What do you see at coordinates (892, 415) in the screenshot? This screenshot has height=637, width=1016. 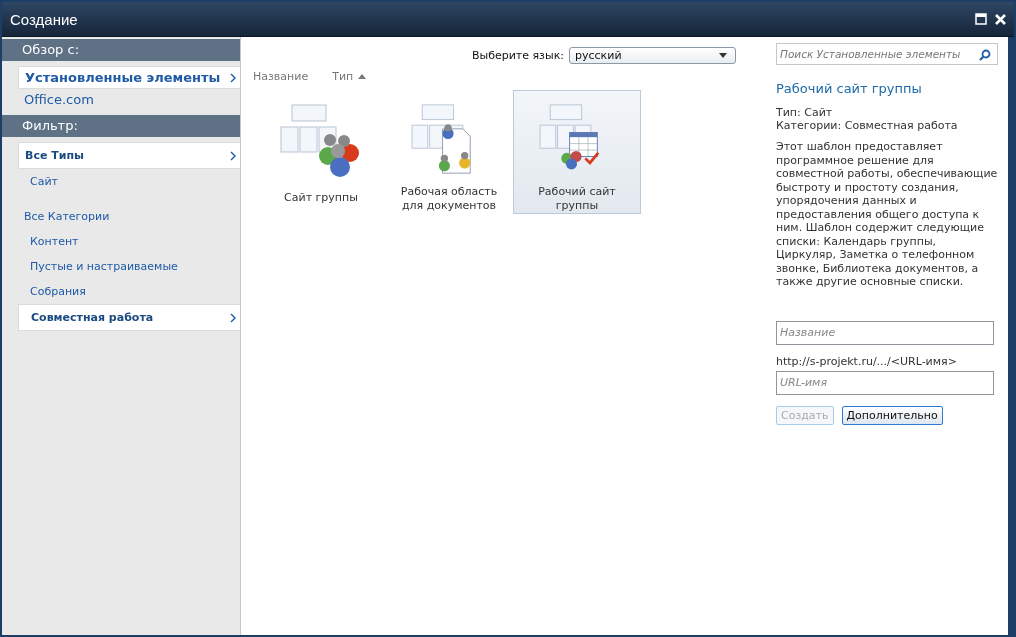 I see `more-button: Дополнительно` at bounding box center [892, 415].